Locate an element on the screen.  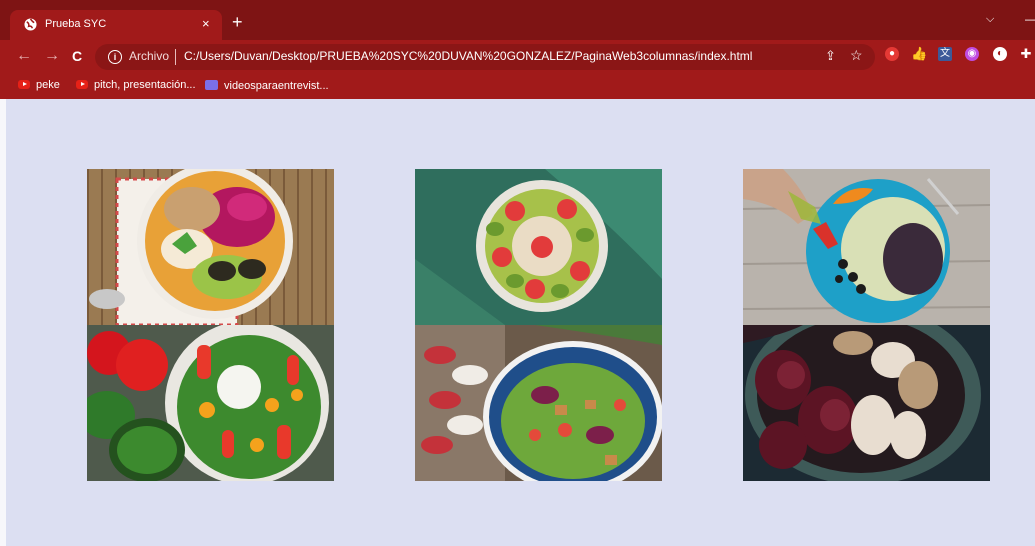
tab-strip: Prueba SYC × + ⌵ — is located at coordinates (517, 20).